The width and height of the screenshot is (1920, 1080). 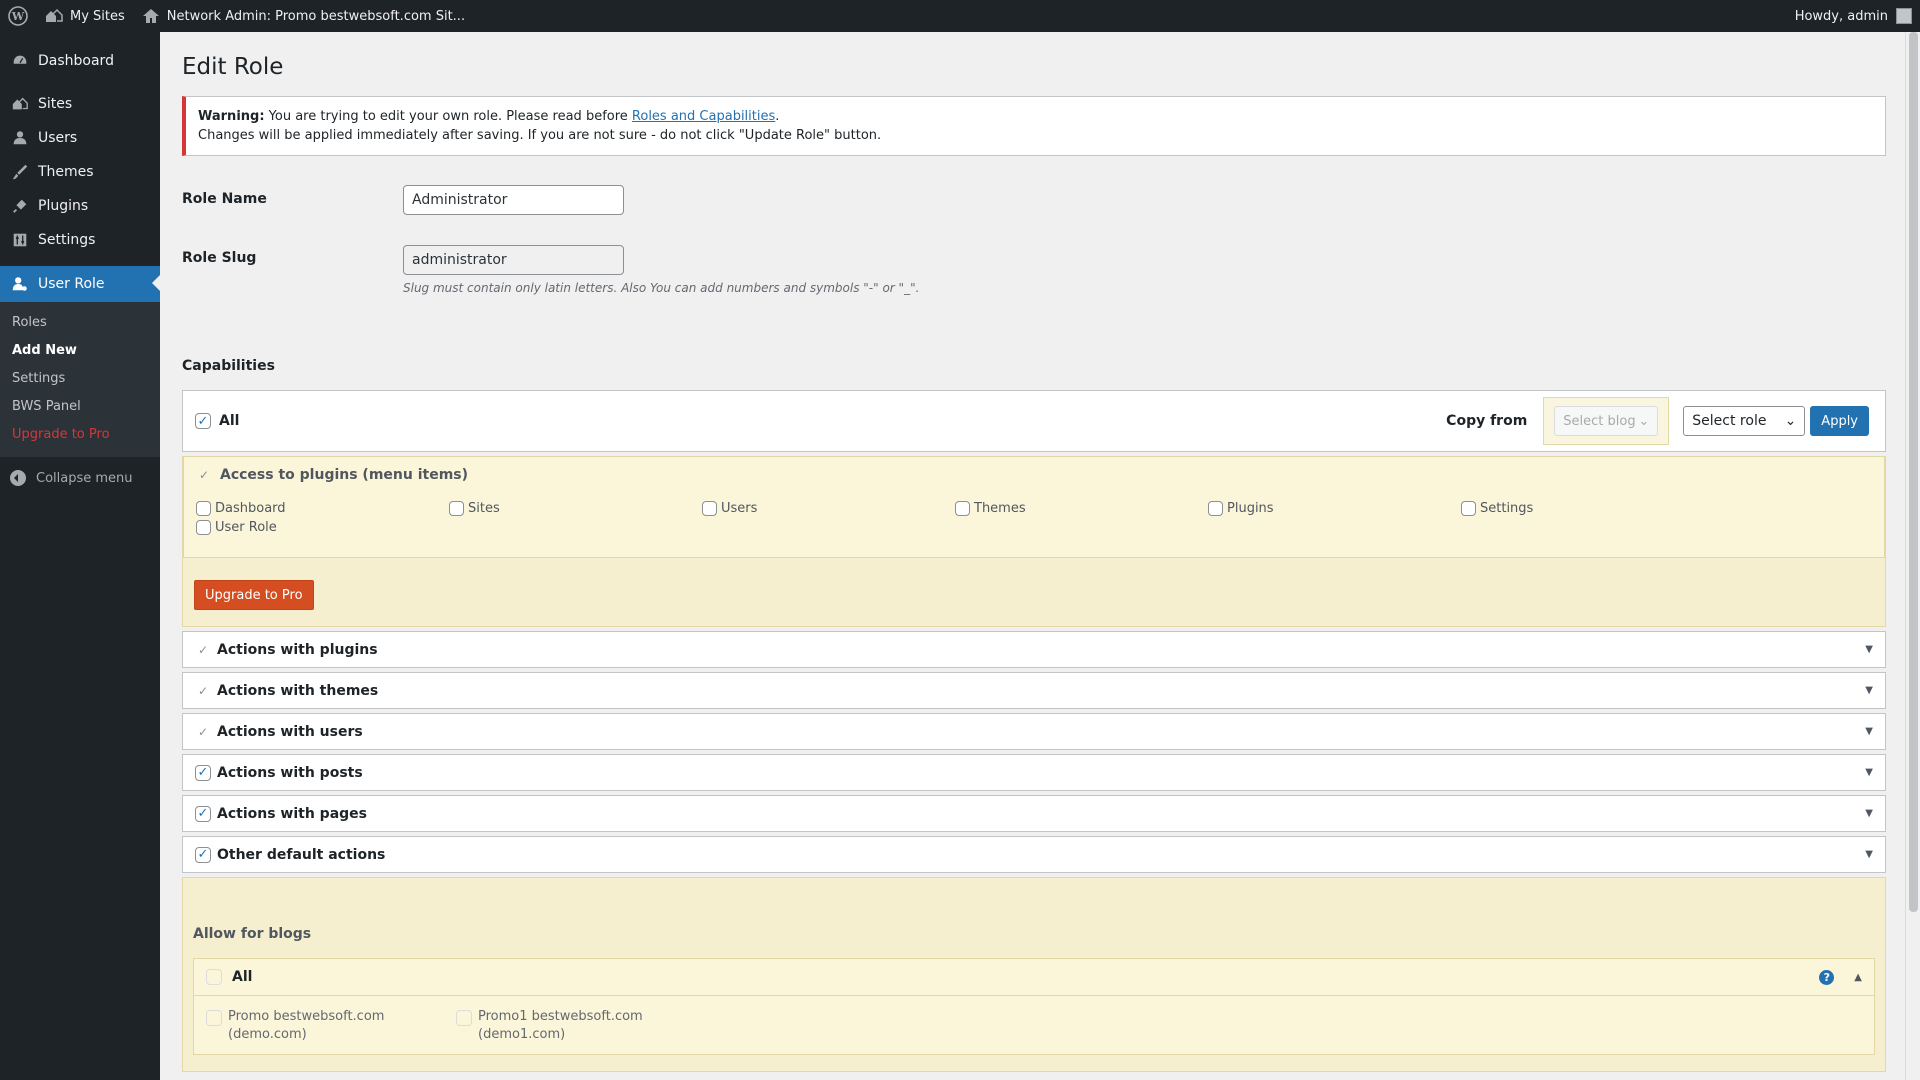 I want to click on menu-user-role: User Role, so click(x=80, y=284).